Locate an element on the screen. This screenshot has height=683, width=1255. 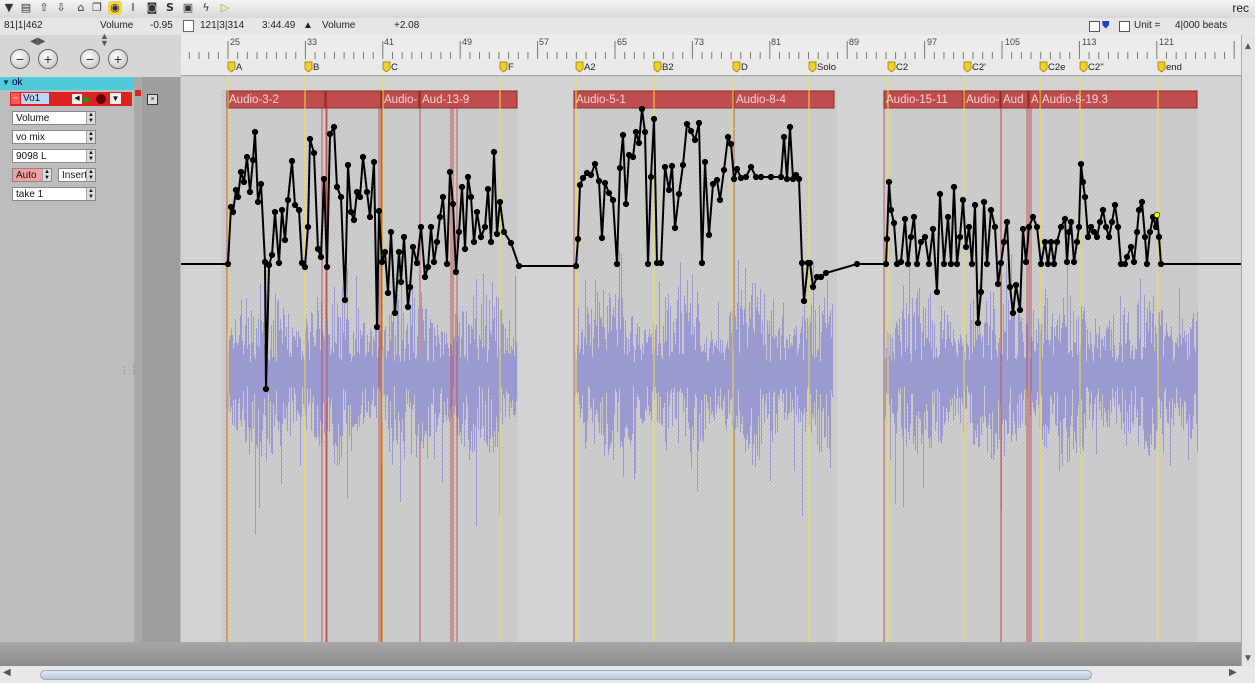
text-cursor-icon: I is located at coordinates (133, 8).